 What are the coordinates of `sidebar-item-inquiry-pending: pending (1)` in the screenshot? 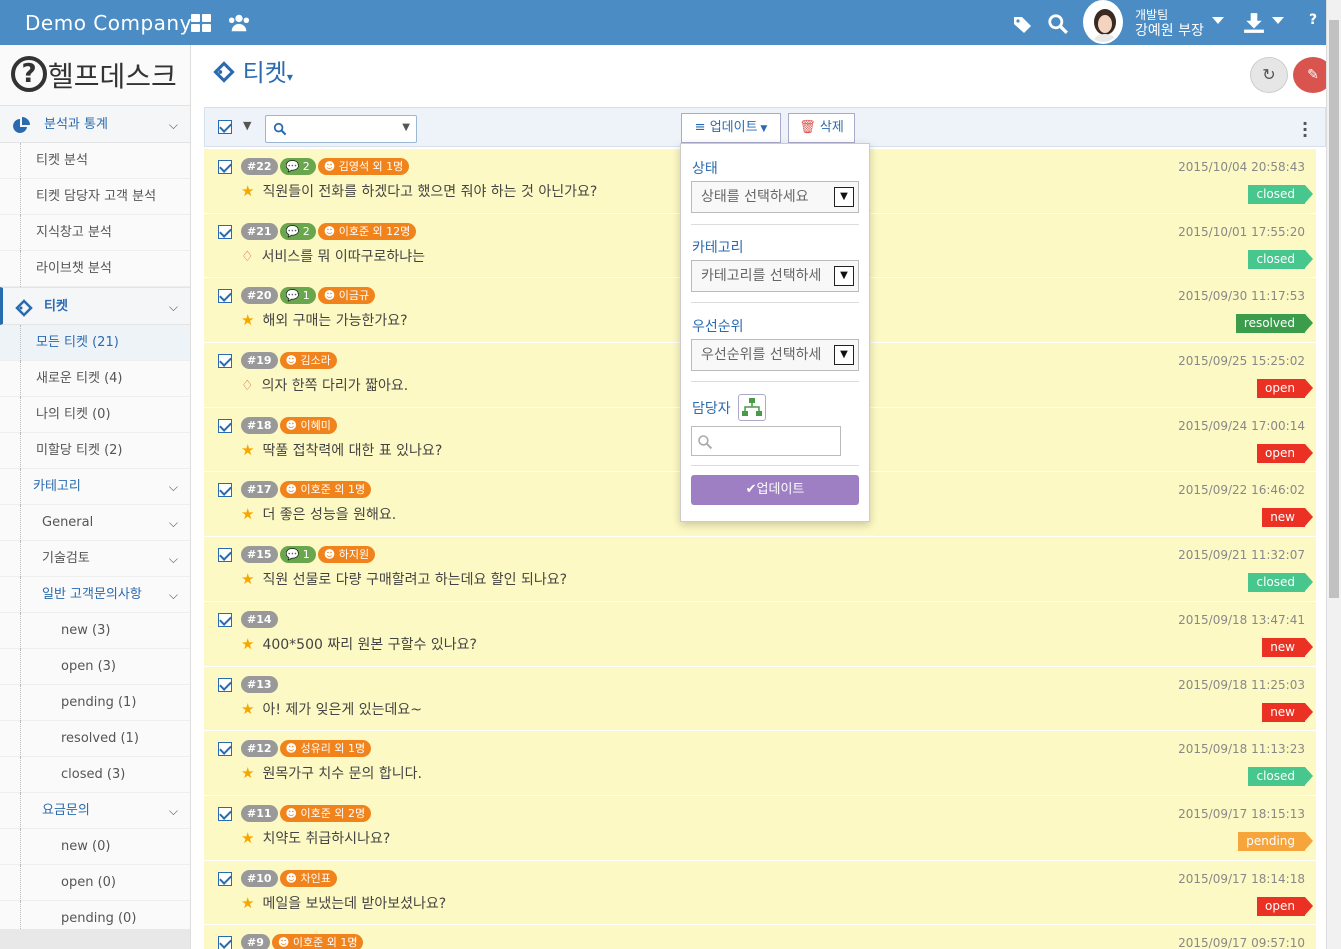 It's located at (95, 703).